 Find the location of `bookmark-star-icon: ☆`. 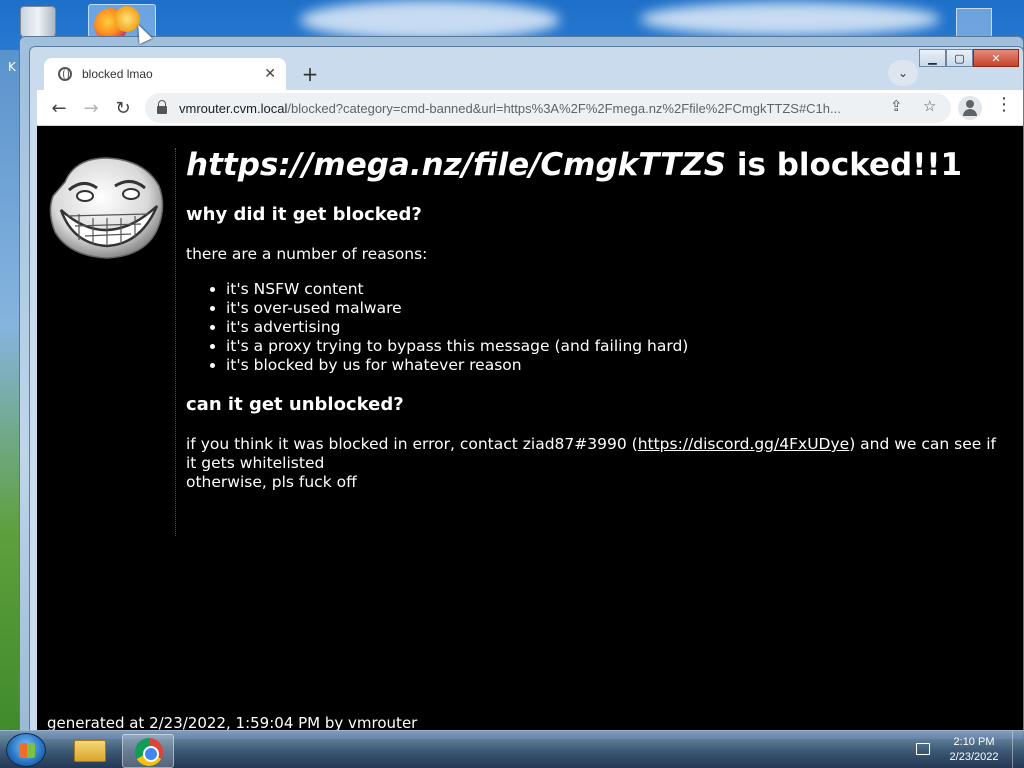

bookmark-star-icon: ☆ is located at coordinates (929, 106).